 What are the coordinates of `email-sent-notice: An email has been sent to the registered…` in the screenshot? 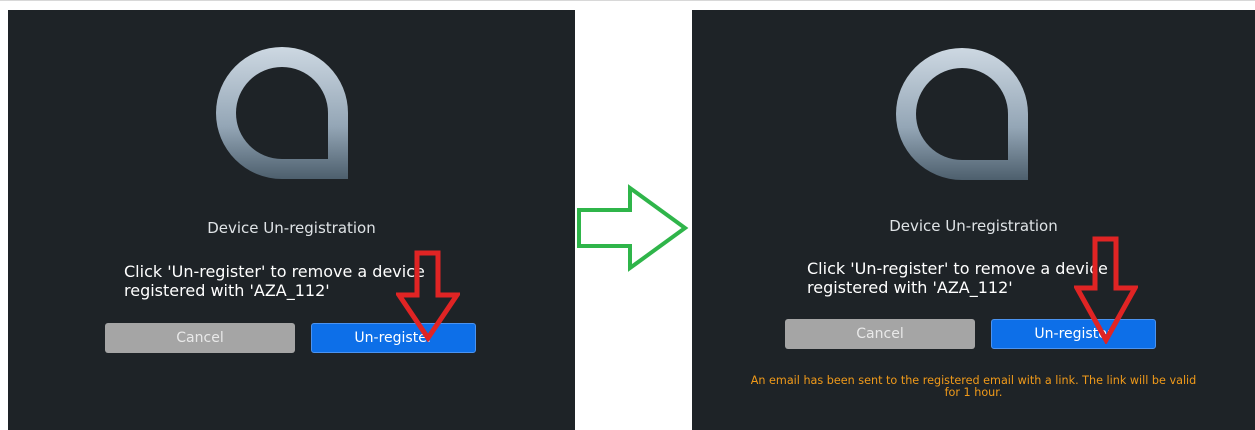 It's located at (973, 386).